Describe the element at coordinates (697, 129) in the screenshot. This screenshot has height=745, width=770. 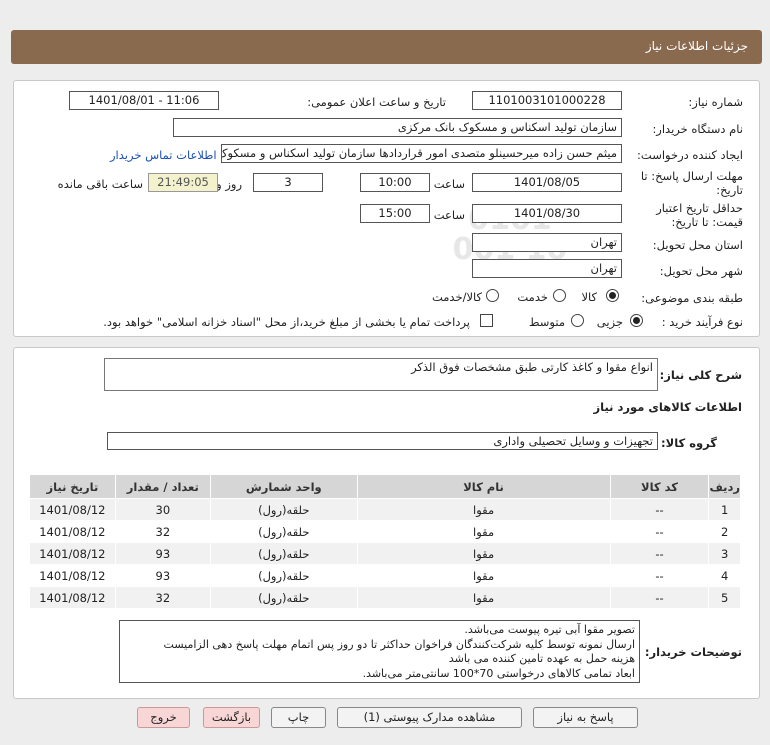
I see `buyer-label: نام دستگاه خریدار:` at that location.